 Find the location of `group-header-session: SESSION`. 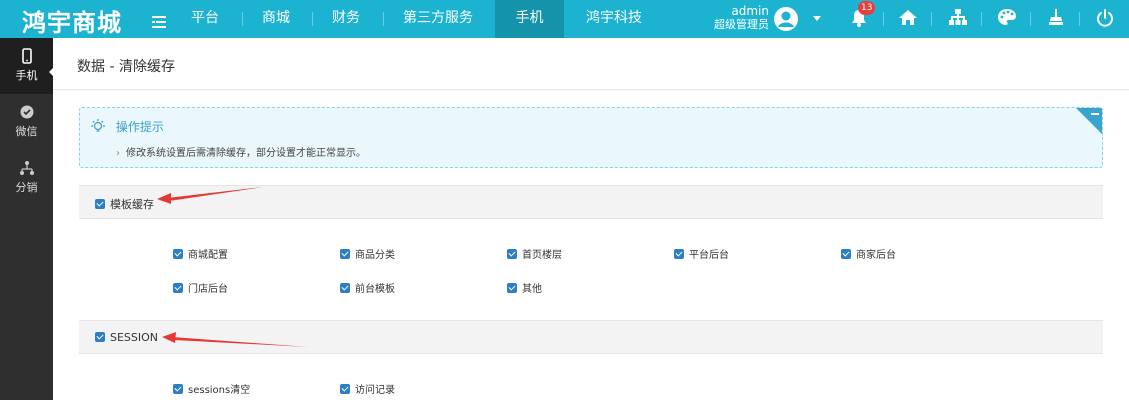

group-header-session: SESSION is located at coordinates (591, 337).